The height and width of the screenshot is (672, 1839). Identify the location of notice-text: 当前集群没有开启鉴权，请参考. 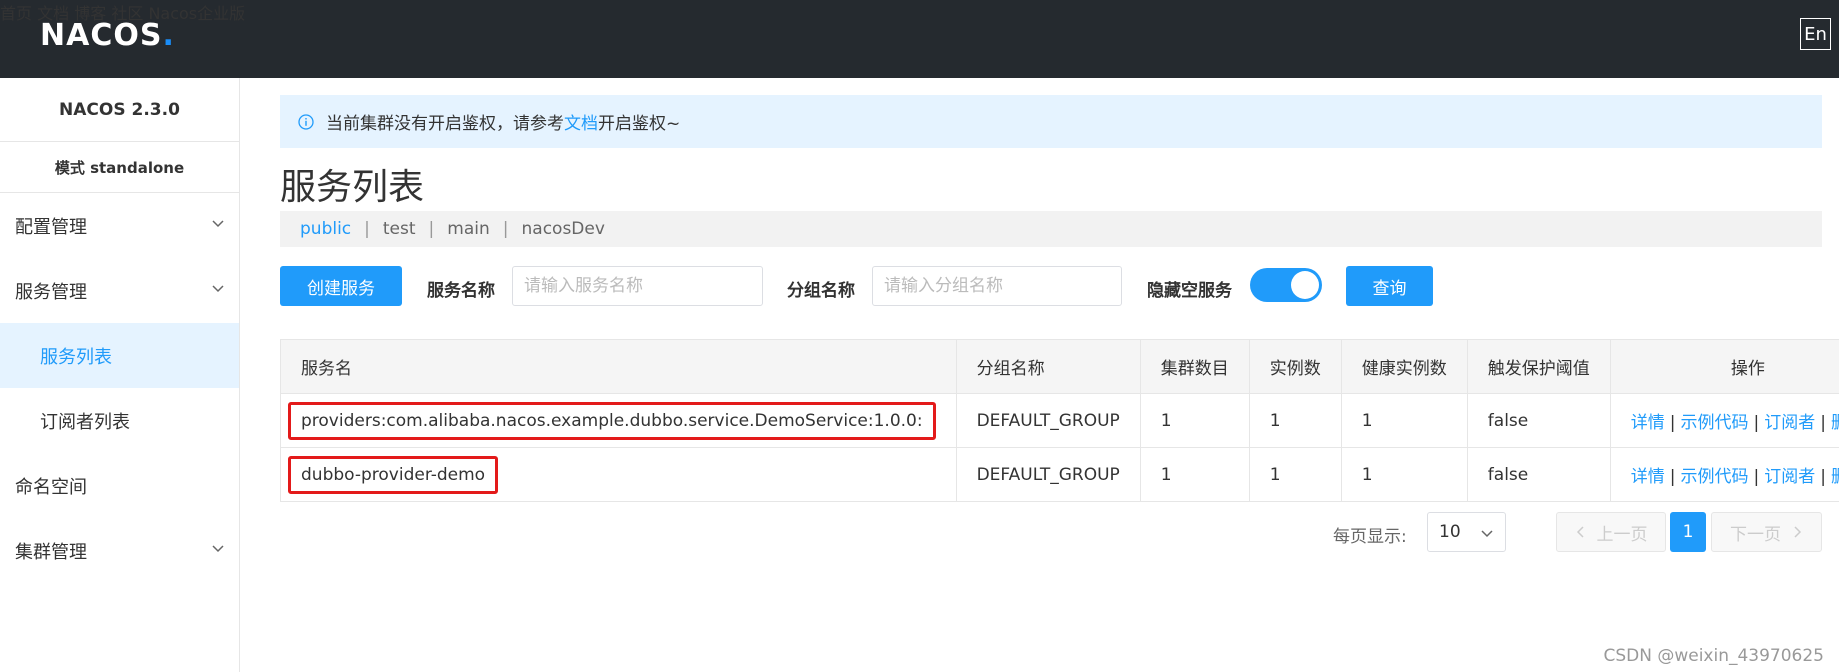
(445, 124).